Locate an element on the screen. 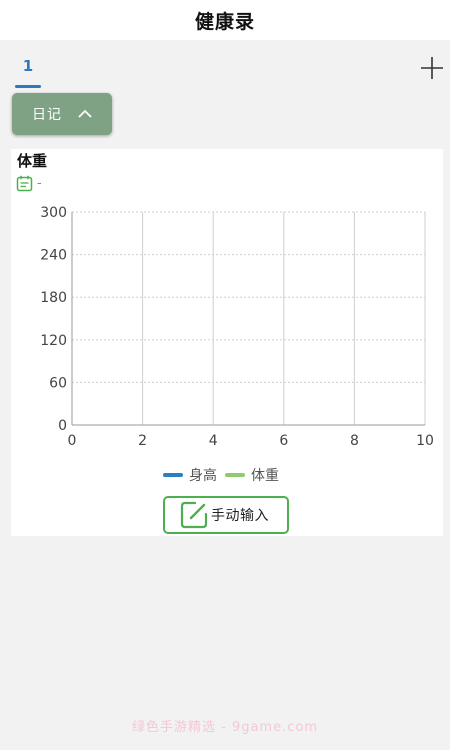  y-tick-label: 180 is located at coordinates (53, 298).